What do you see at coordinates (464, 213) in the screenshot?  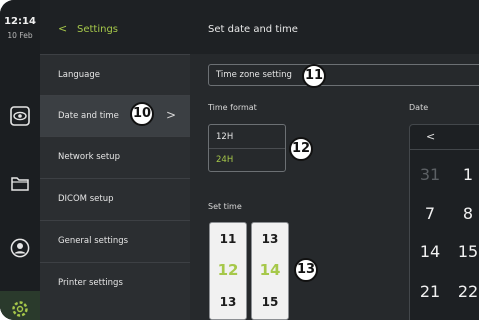 I see `calendar-day: 8` at bounding box center [464, 213].